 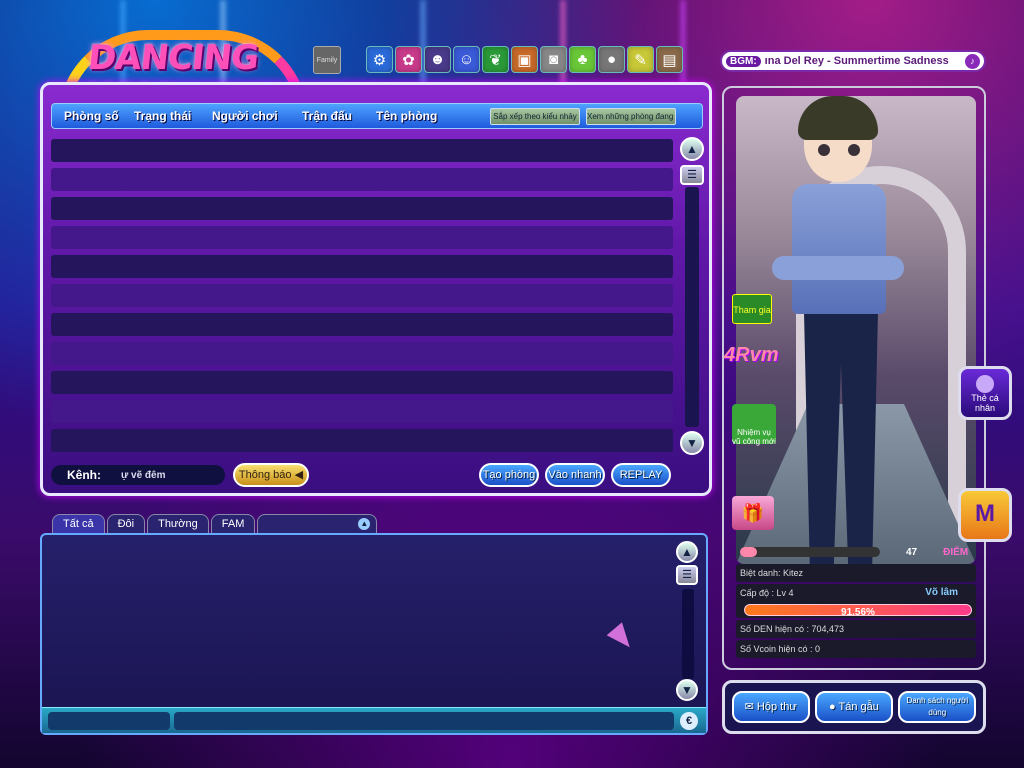 I want to click on channel-value: ự vẽ đêm, so click(x=143, y=475).